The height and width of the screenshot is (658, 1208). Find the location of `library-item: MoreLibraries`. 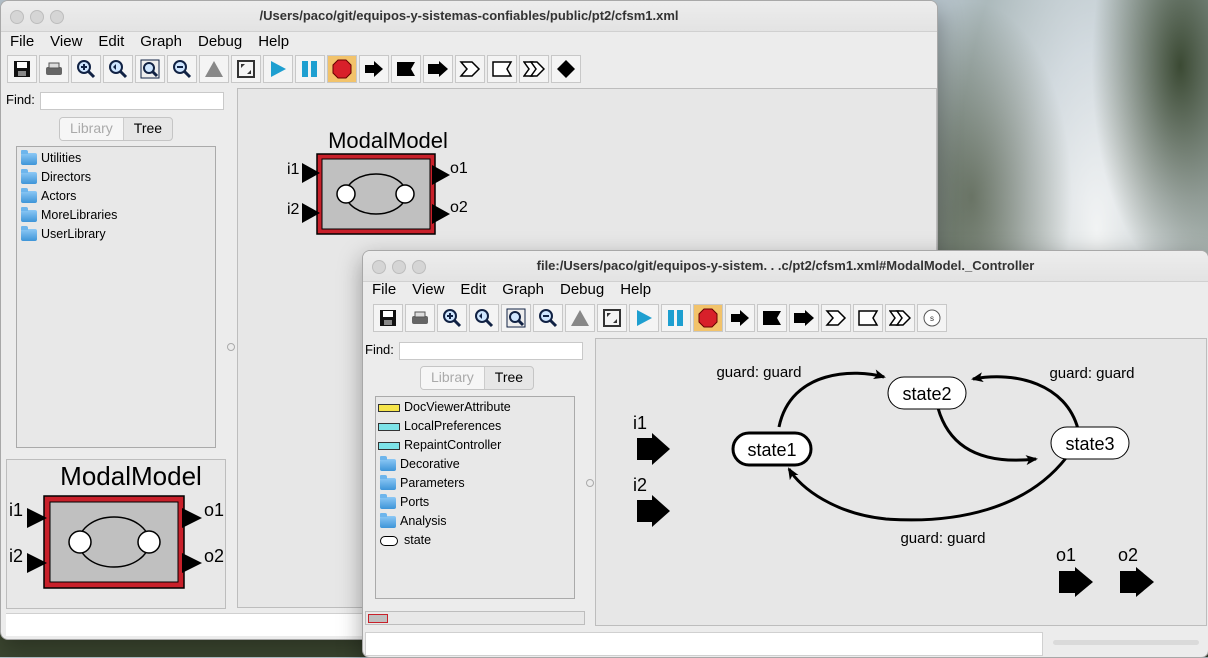

library-item: MoreLibraries is located at coordinates (116, 215).